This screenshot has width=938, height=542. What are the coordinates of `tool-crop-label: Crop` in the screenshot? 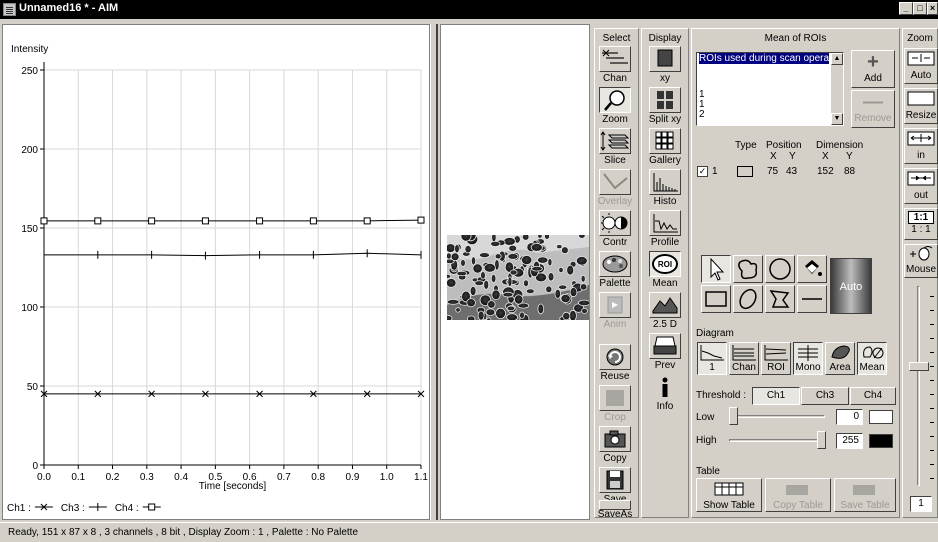 It's located at (615, 417).